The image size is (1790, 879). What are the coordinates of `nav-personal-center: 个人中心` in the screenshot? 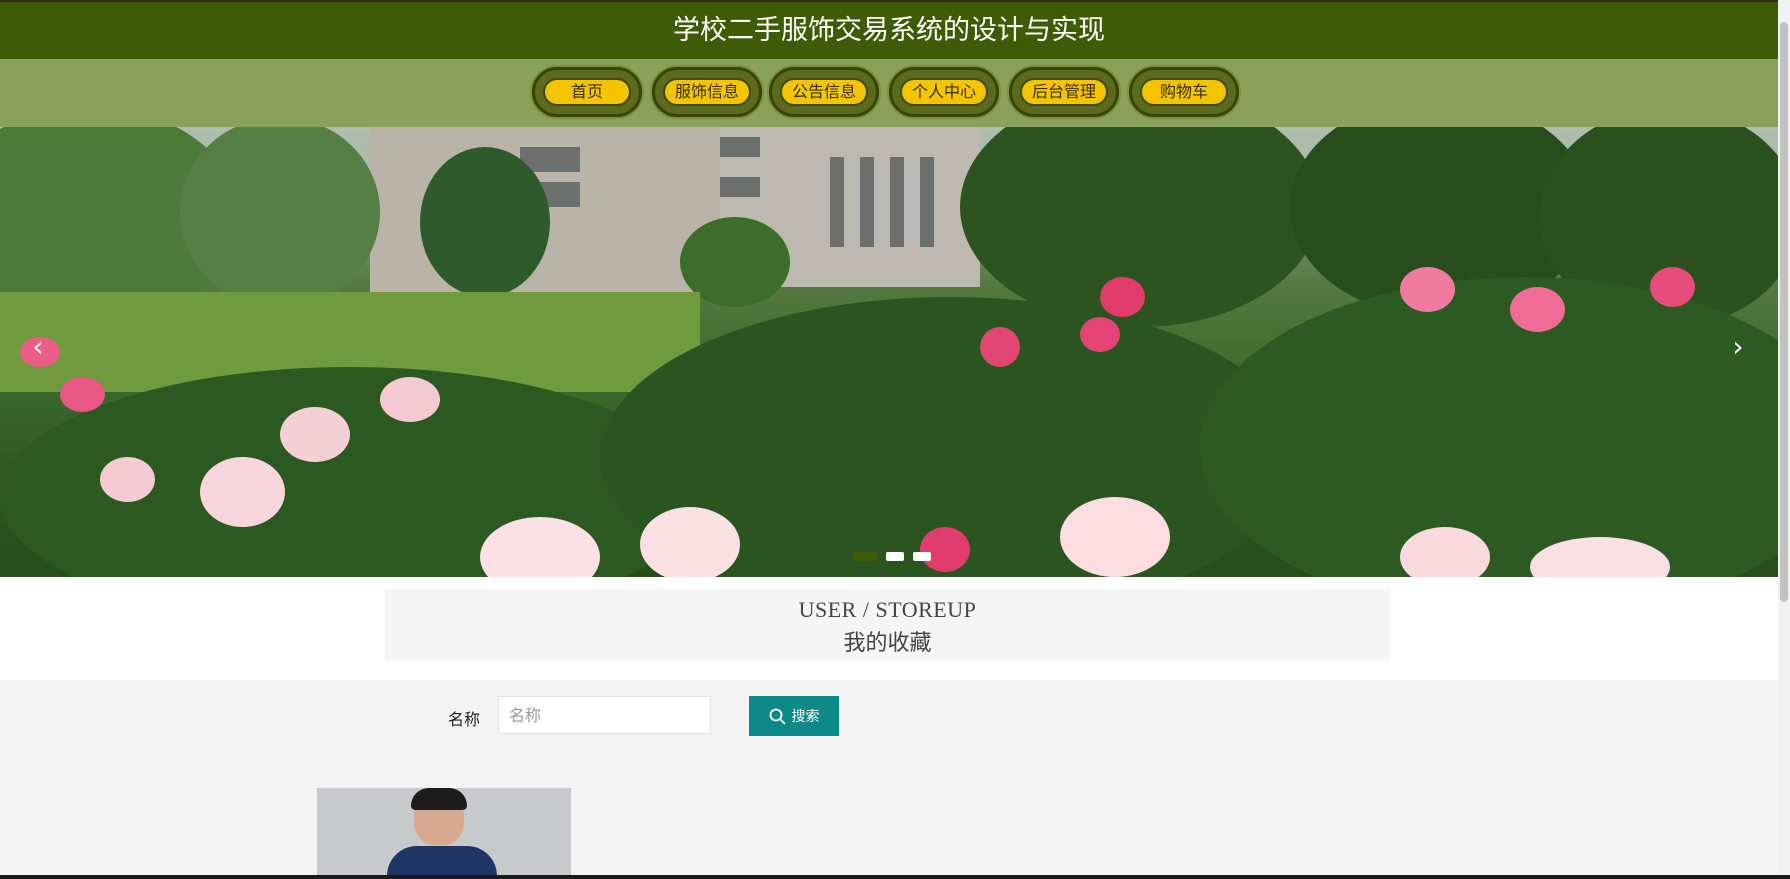 It's located at (944, 92).